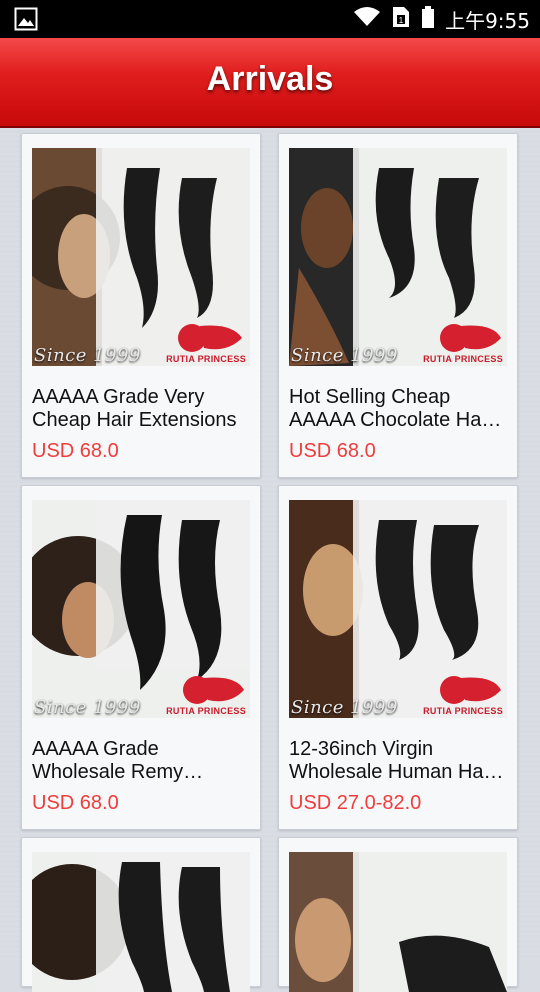 The height and width of the screenshot is (992, 540). I want to click on product-price: USD 27.0-82.0, so click(355, 803).